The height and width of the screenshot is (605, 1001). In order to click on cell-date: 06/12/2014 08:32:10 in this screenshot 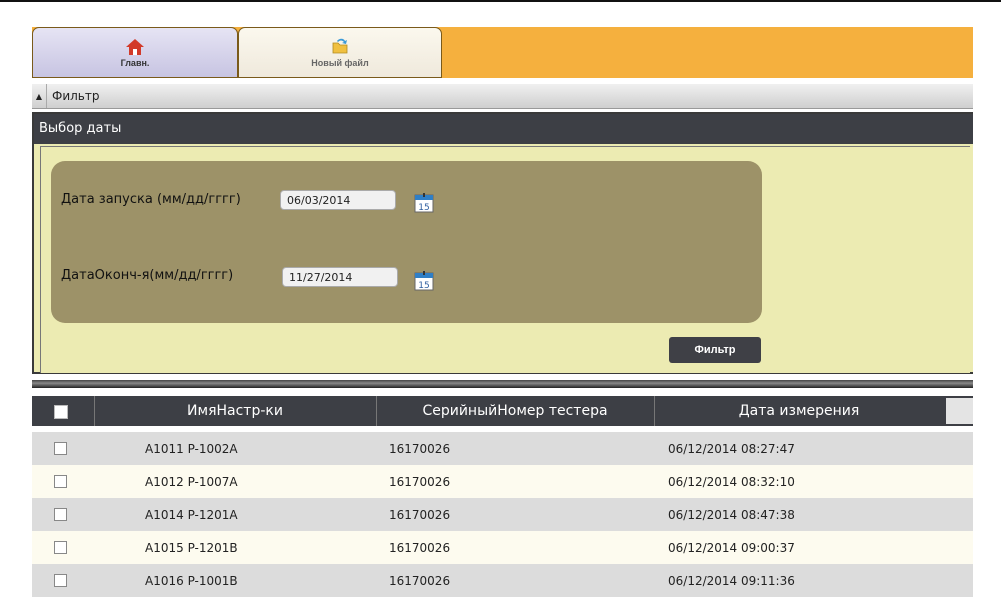, I will do `click(731, 482)`.